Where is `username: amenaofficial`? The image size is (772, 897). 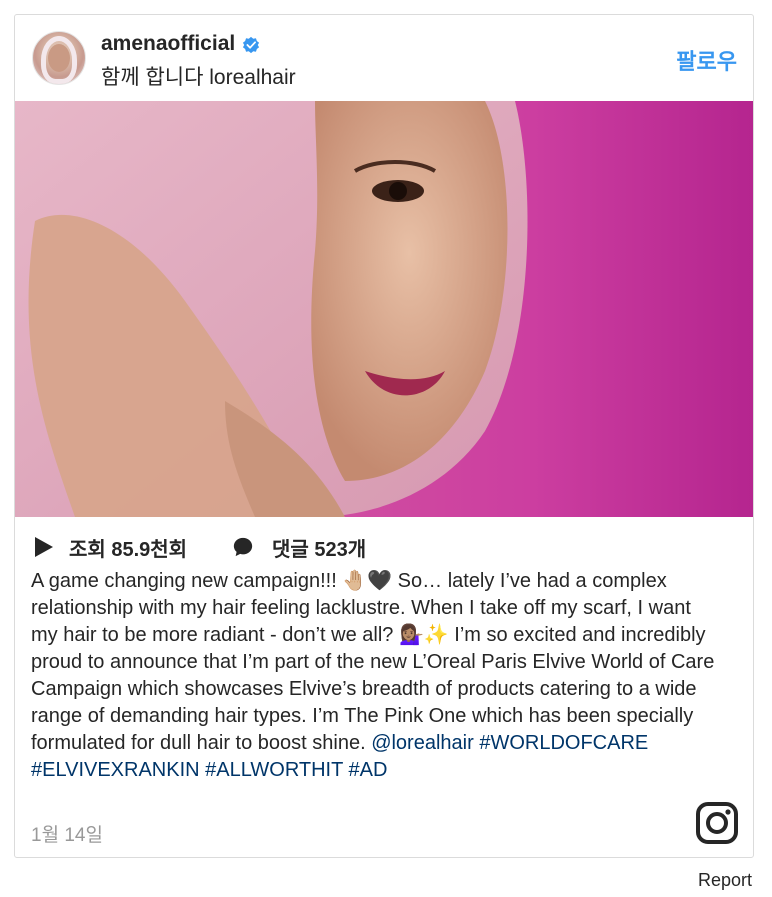
username: amenaofficial is located at coordinates (168, 44).